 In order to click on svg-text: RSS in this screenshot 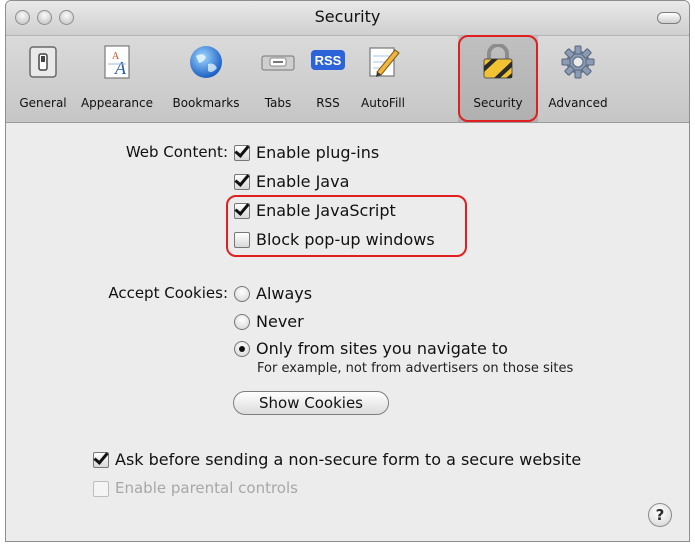, I will do `click(328, 60)`.